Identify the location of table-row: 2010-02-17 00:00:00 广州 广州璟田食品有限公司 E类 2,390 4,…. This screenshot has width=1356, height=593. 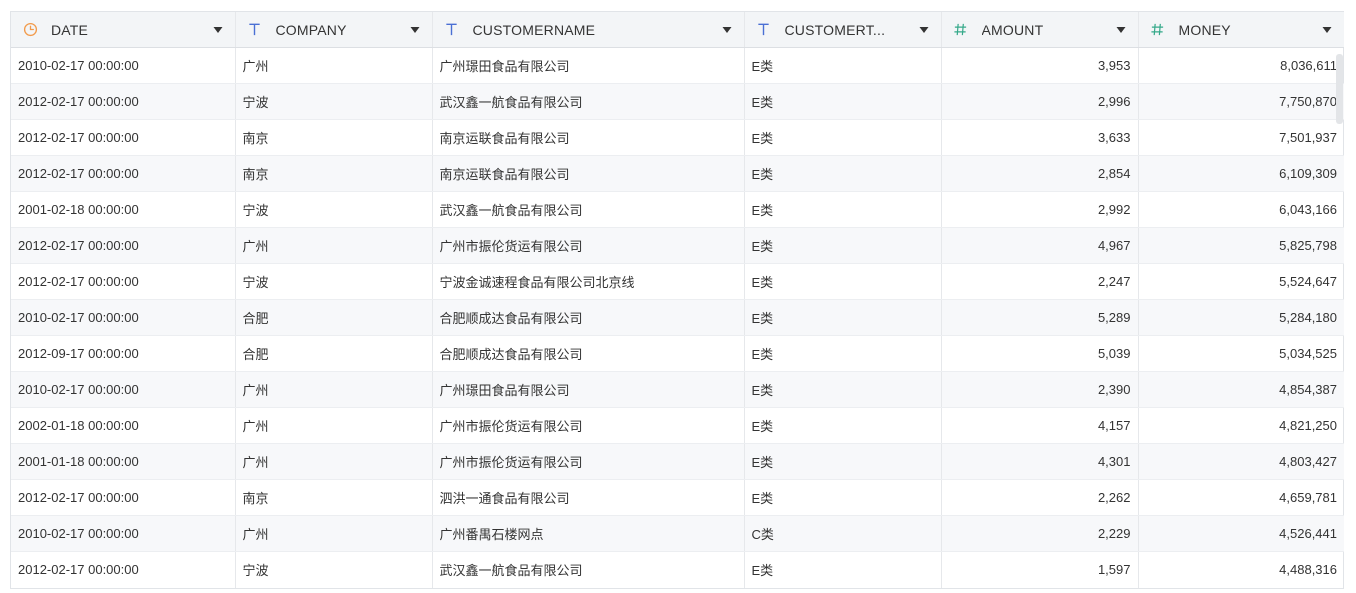
(677, 389).